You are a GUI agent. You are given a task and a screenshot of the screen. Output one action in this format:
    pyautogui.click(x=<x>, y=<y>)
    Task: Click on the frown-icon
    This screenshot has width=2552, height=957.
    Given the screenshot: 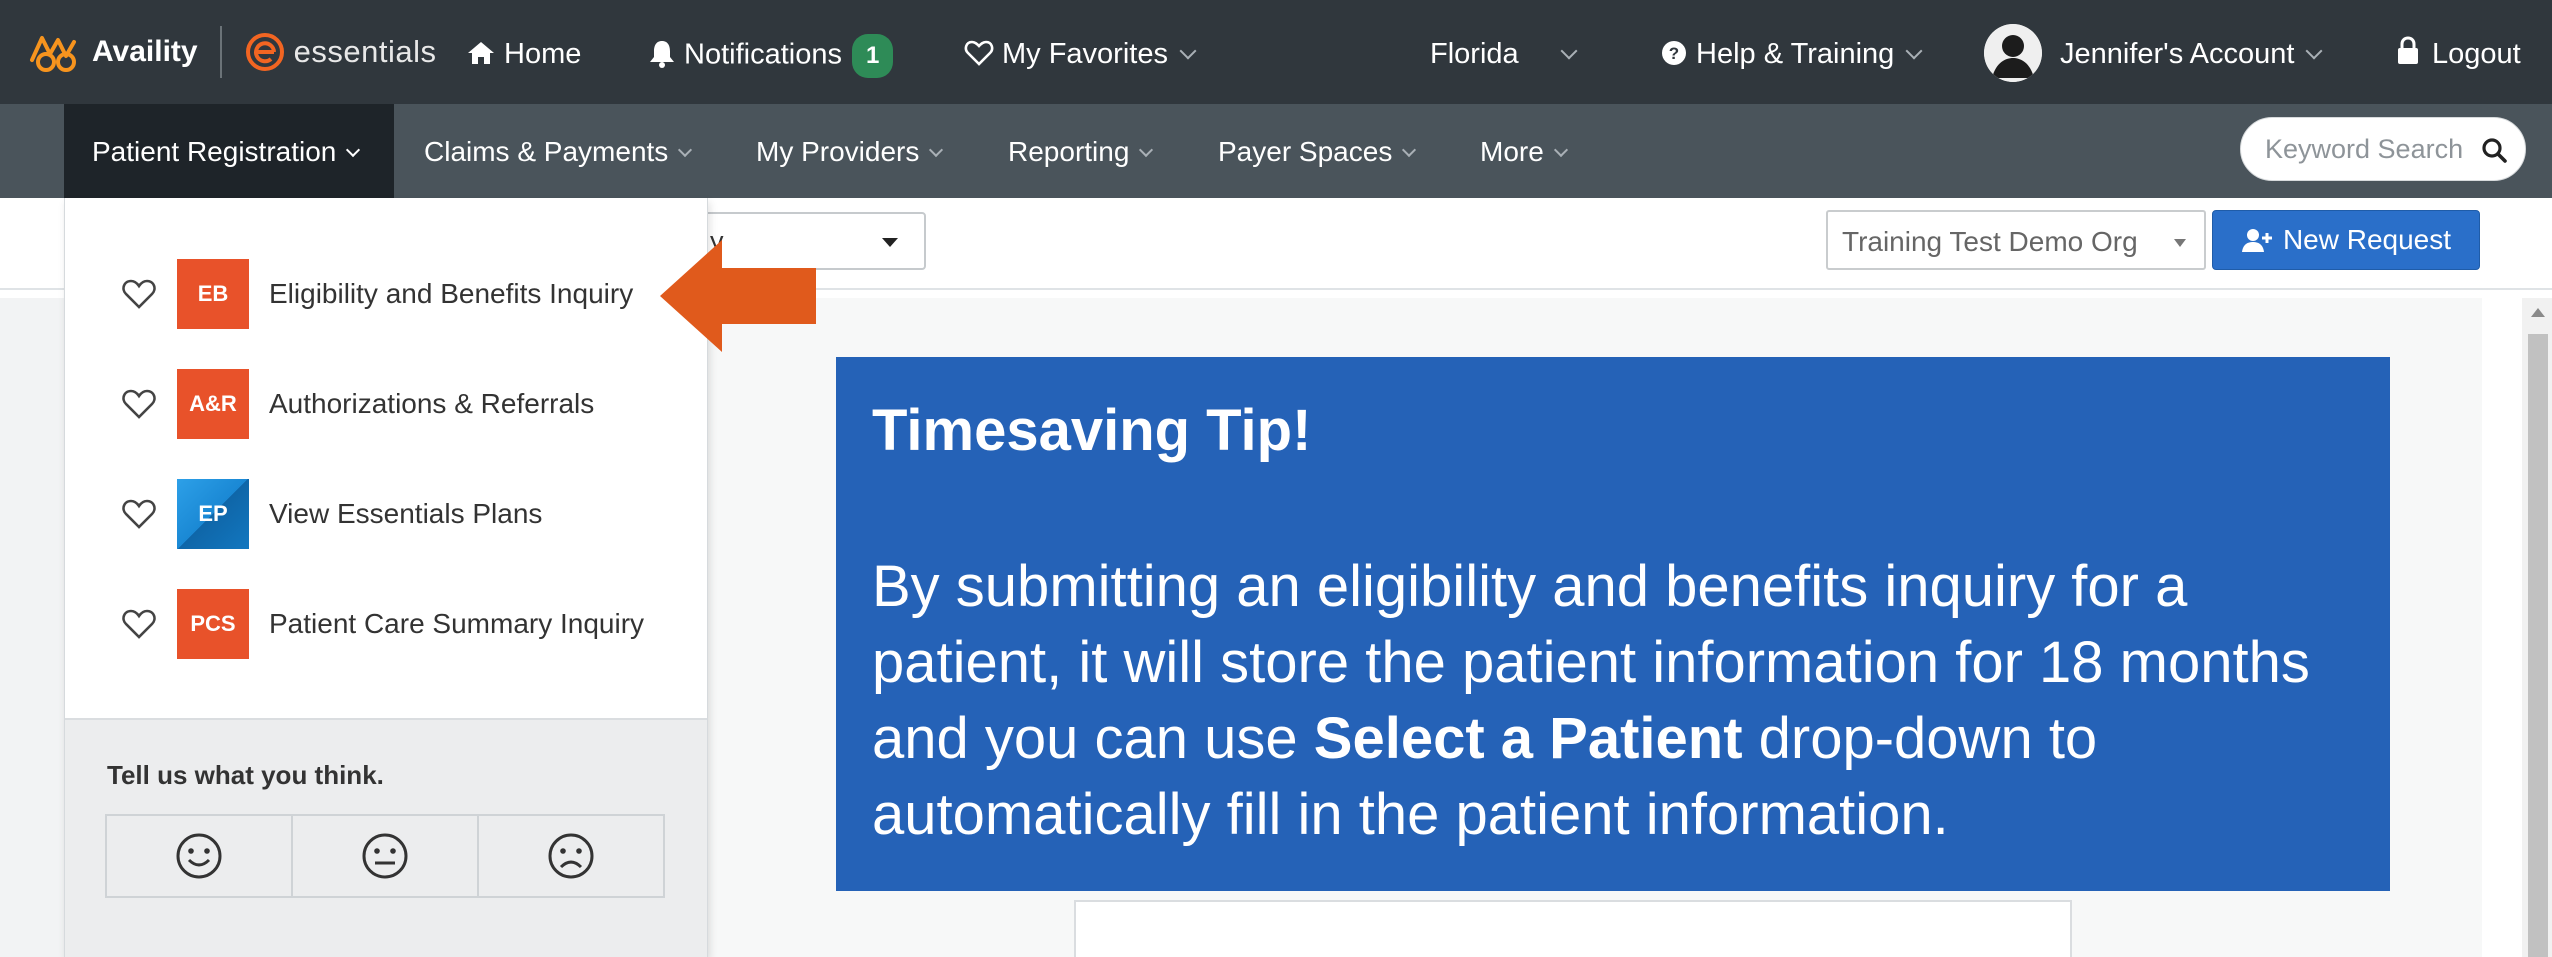 What is the action you would take?
    pyautogui.click(x=571, y=856)
    